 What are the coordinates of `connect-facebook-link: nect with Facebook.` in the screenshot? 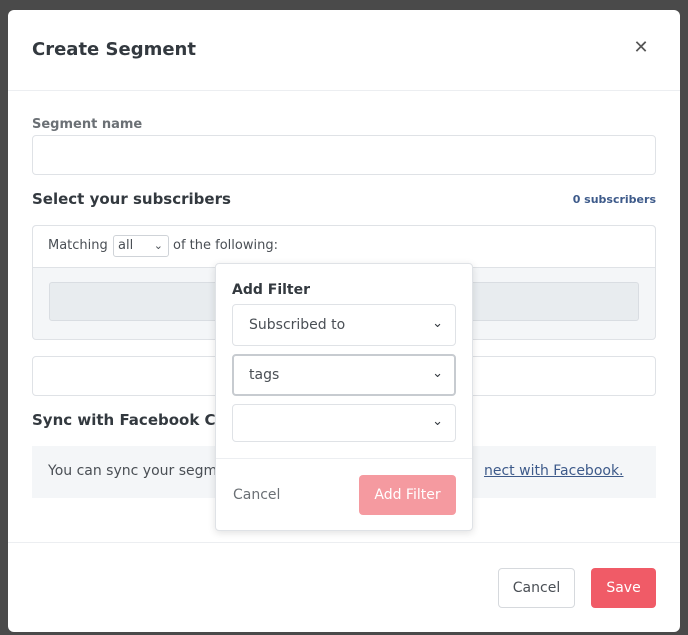 It's located at (554, 471).